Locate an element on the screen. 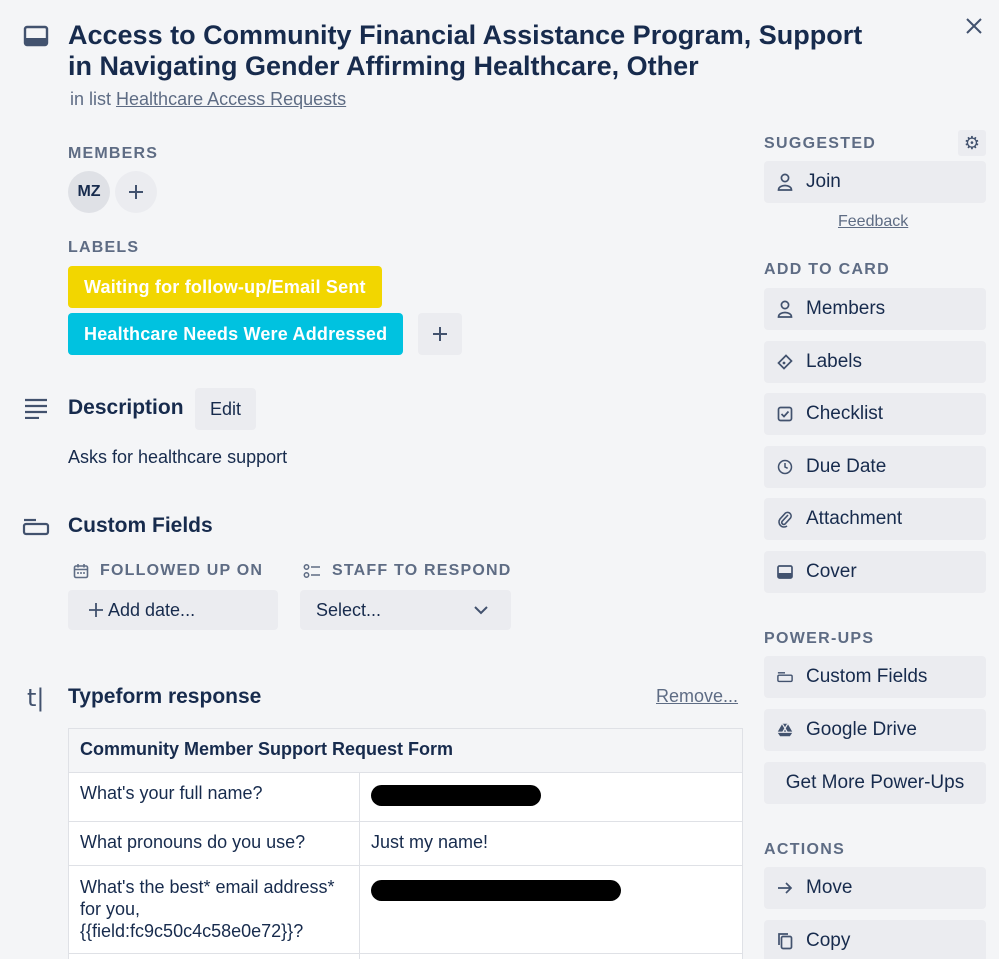 This screenshot has width=999, height=959. copy-button-label: Copy is located at coordinates (828, 940).